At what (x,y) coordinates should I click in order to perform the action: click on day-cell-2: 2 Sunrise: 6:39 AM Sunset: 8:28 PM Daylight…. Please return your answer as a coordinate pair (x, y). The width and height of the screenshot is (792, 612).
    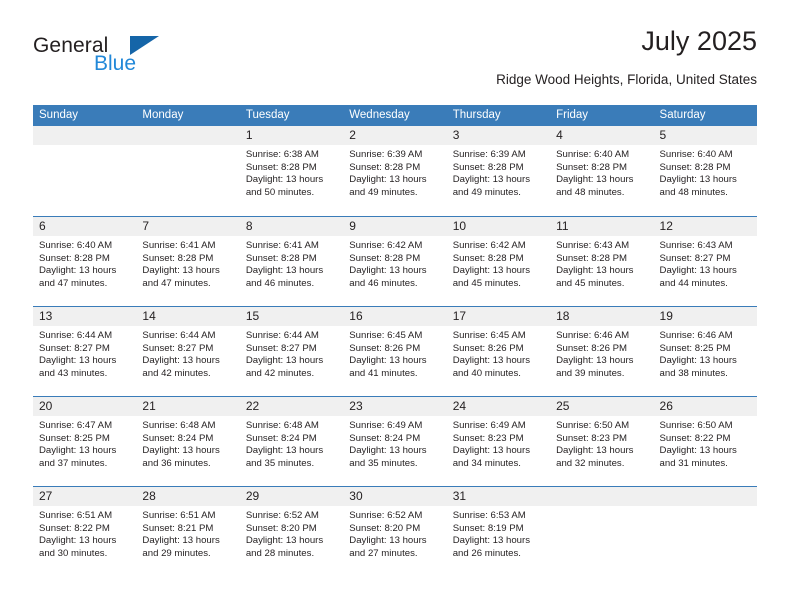
    Looking at the image, I should click on (395, 171).